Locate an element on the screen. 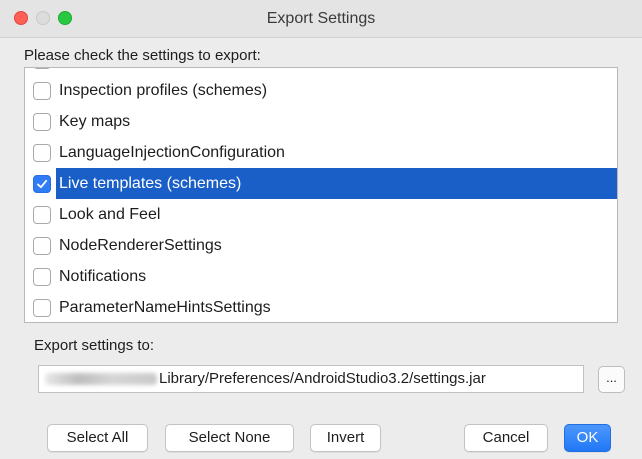 Image resolution: width=642 pixels, height=459 pixels. redacted-path-segment is located at coordinates (101, 379).